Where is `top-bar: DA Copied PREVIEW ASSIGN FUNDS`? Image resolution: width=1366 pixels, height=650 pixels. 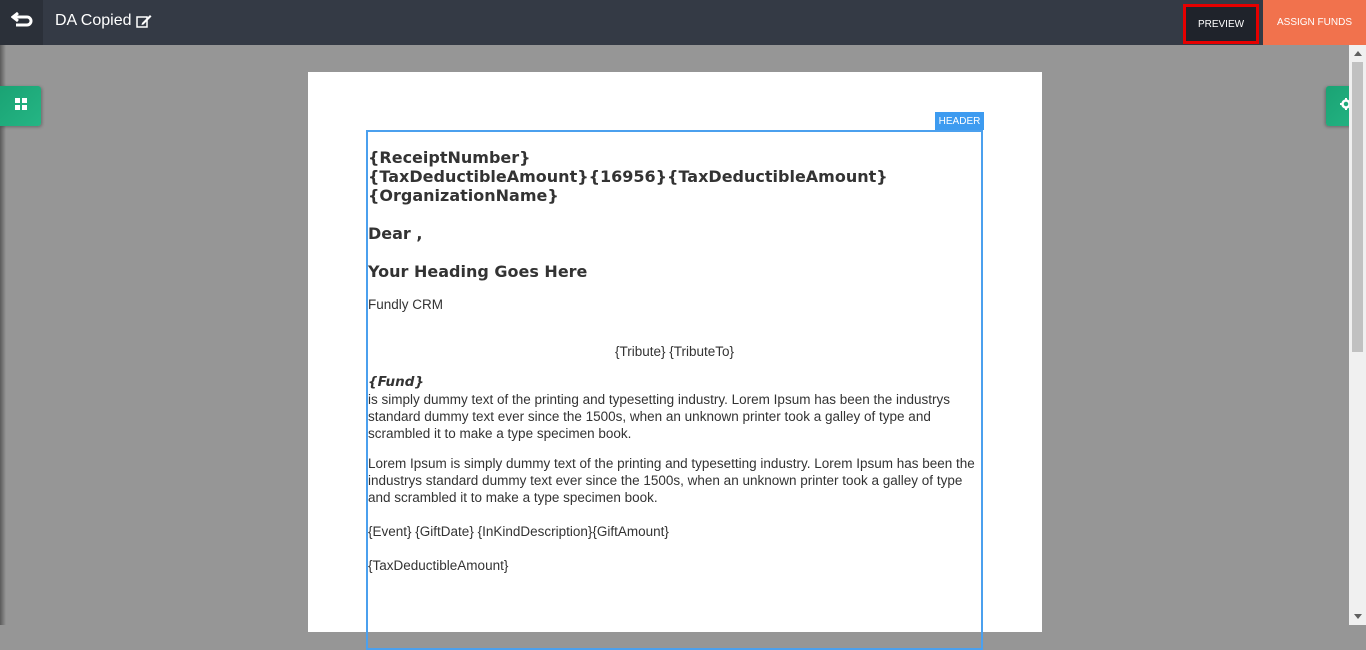 top-bar: DA Copied PREVIEW ASSIGN FUNDS is located at coordinates (683, 22).